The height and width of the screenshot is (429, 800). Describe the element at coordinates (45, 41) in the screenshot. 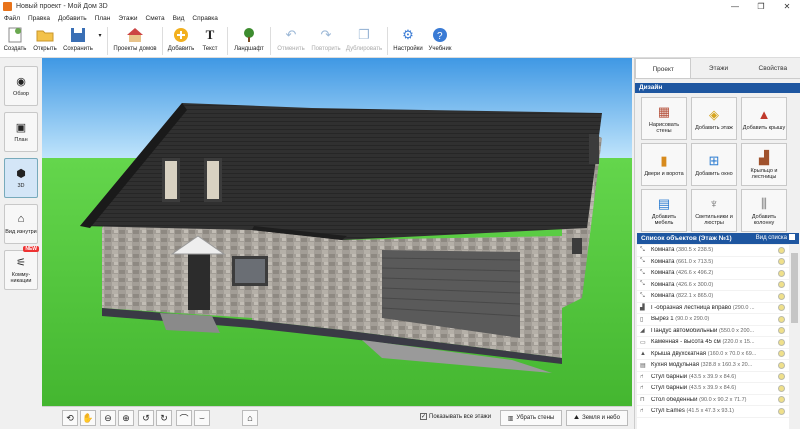

I see `open-button: Открыть` at that location.